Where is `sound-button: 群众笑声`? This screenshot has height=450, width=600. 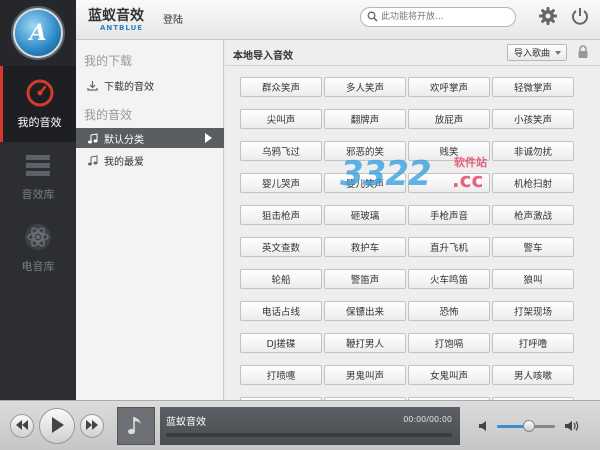
sound-button: 群众笑声 is located at coordinates (281, 87).